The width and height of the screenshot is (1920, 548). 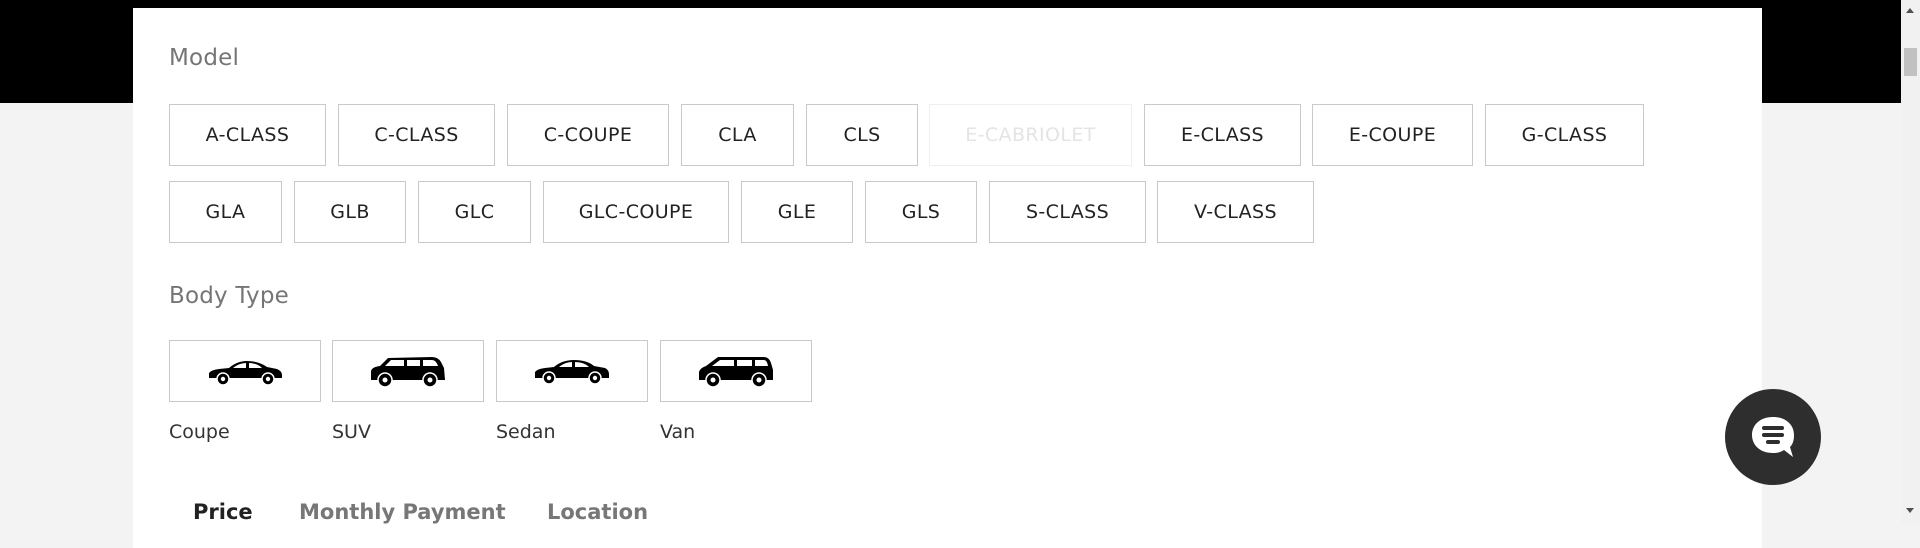 I want to click on chat-button, so click(x=1773, y=437).